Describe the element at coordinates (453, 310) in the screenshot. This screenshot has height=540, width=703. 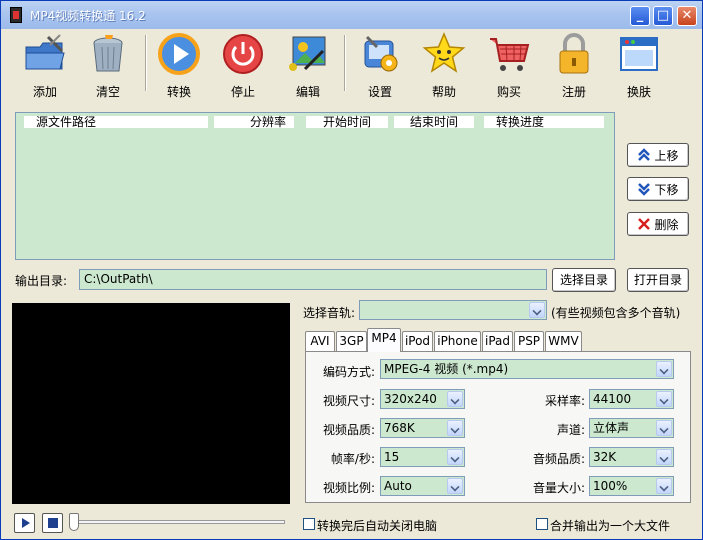
I see `audio-track-select` at that location.